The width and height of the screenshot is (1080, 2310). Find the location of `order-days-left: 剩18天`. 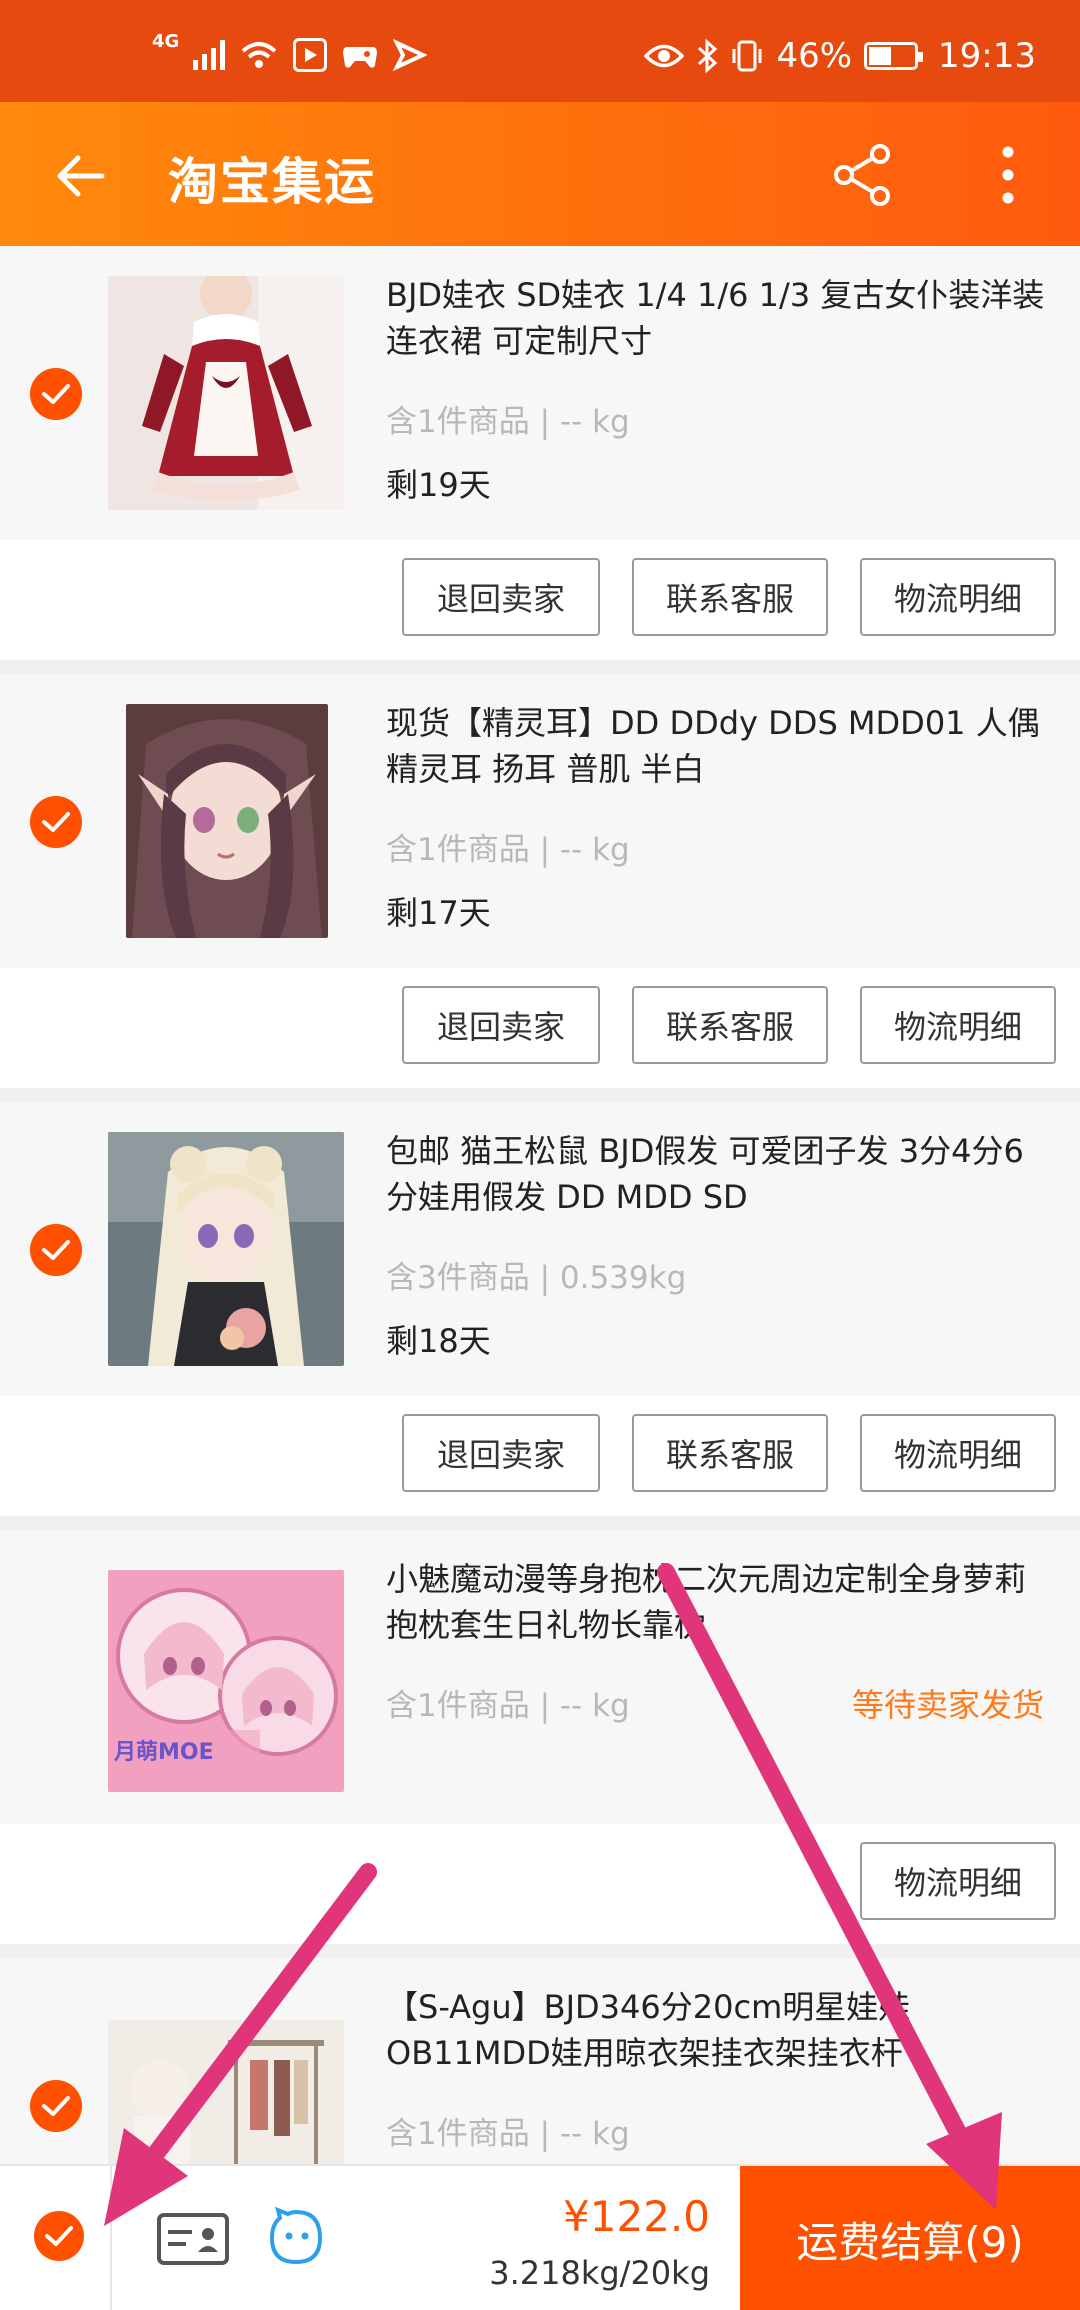

order-days-left: 剩18天 is located at coordinates (438, 1341).